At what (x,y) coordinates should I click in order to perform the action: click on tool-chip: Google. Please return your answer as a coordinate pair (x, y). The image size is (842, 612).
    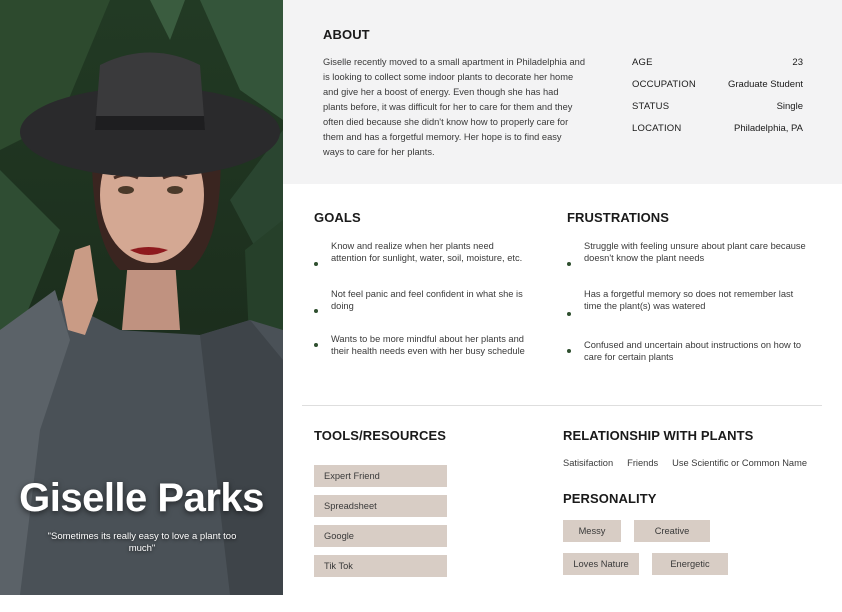
    Looking at the image, I should click on (380, 536).